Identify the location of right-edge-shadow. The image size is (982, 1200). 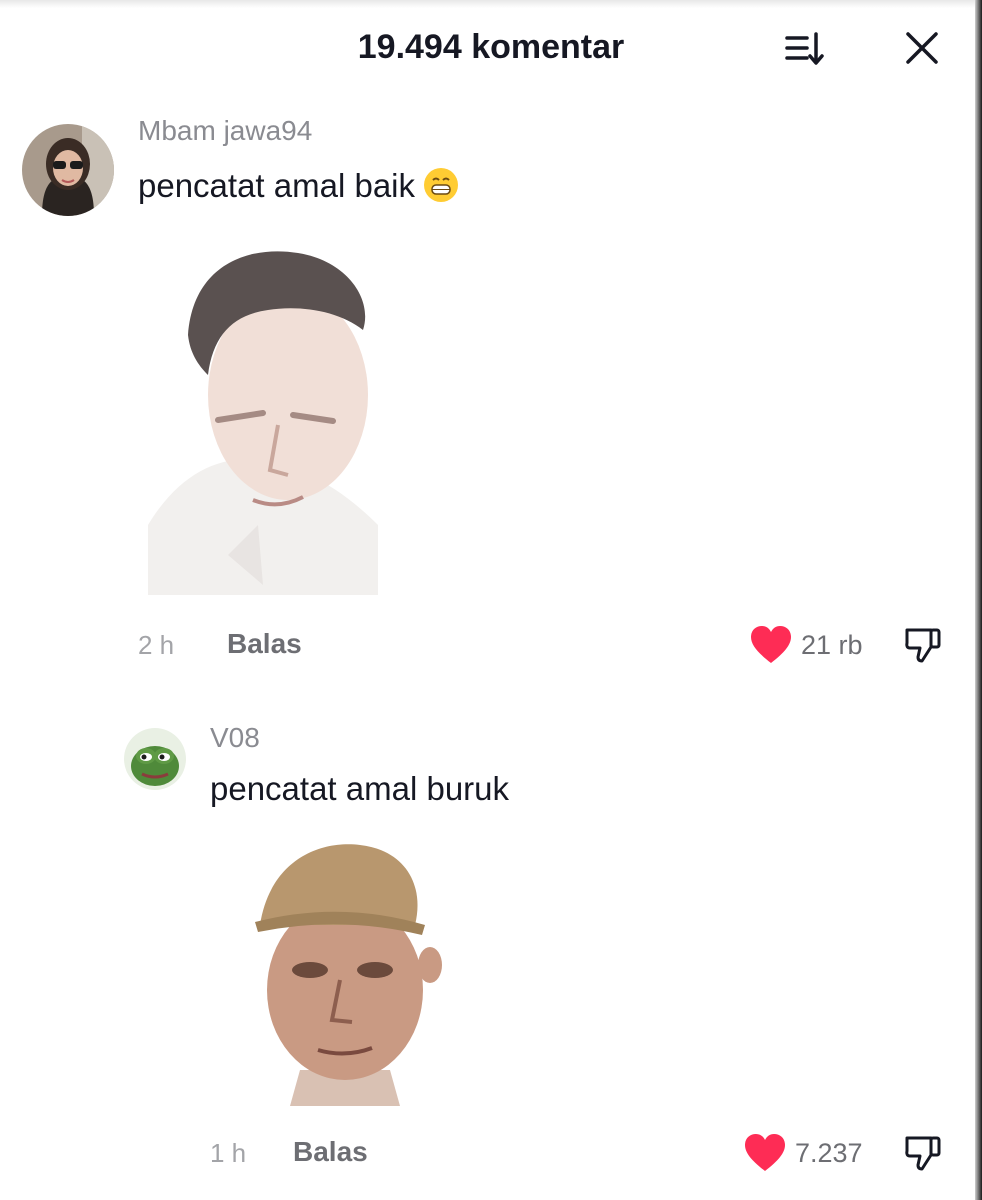
(978, 600).